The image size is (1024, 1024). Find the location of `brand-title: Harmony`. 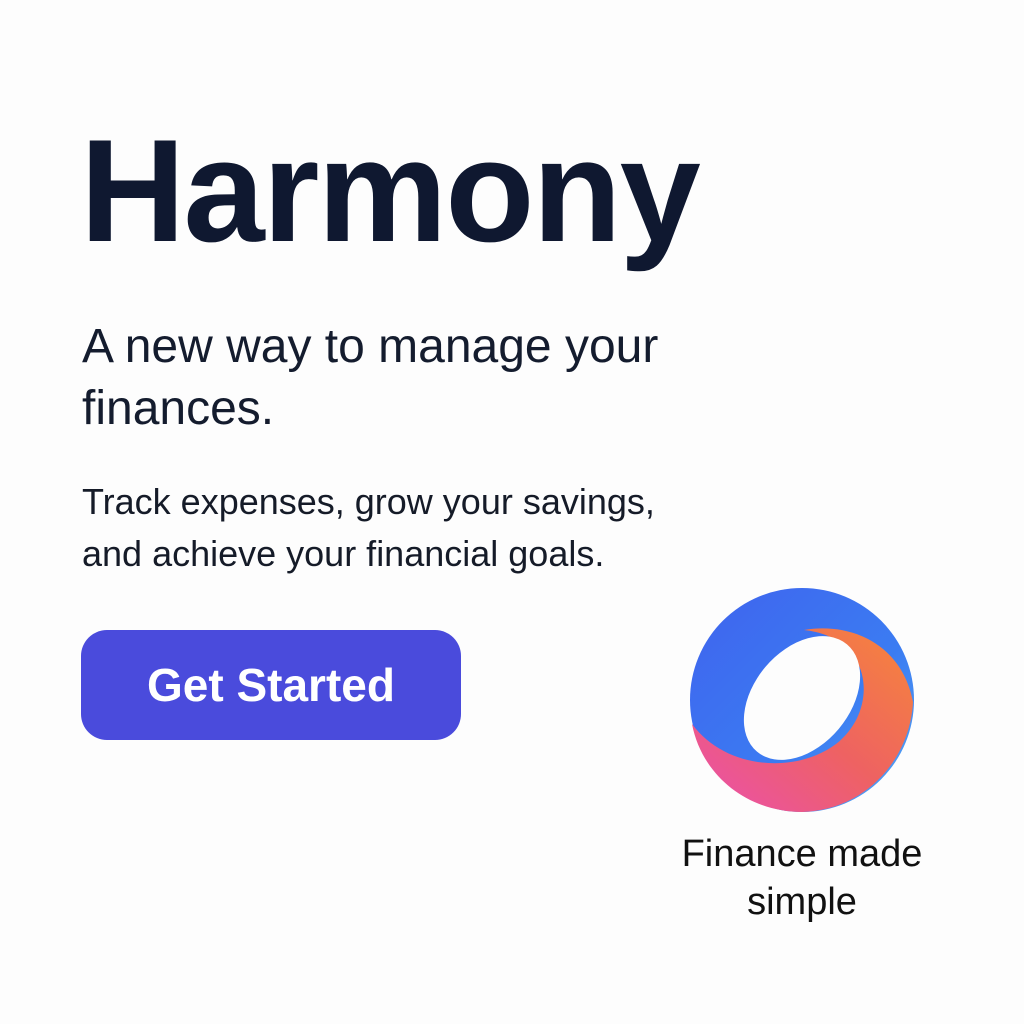

brand-title: Harmony is located at coordinates (390, 190).